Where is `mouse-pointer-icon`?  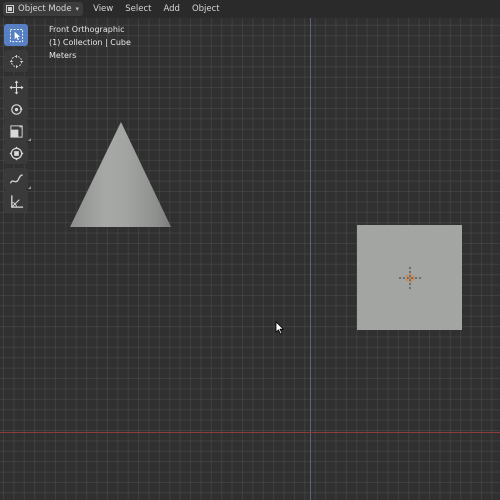
mouse-pointer-icon is located at coordinates (279, 328).